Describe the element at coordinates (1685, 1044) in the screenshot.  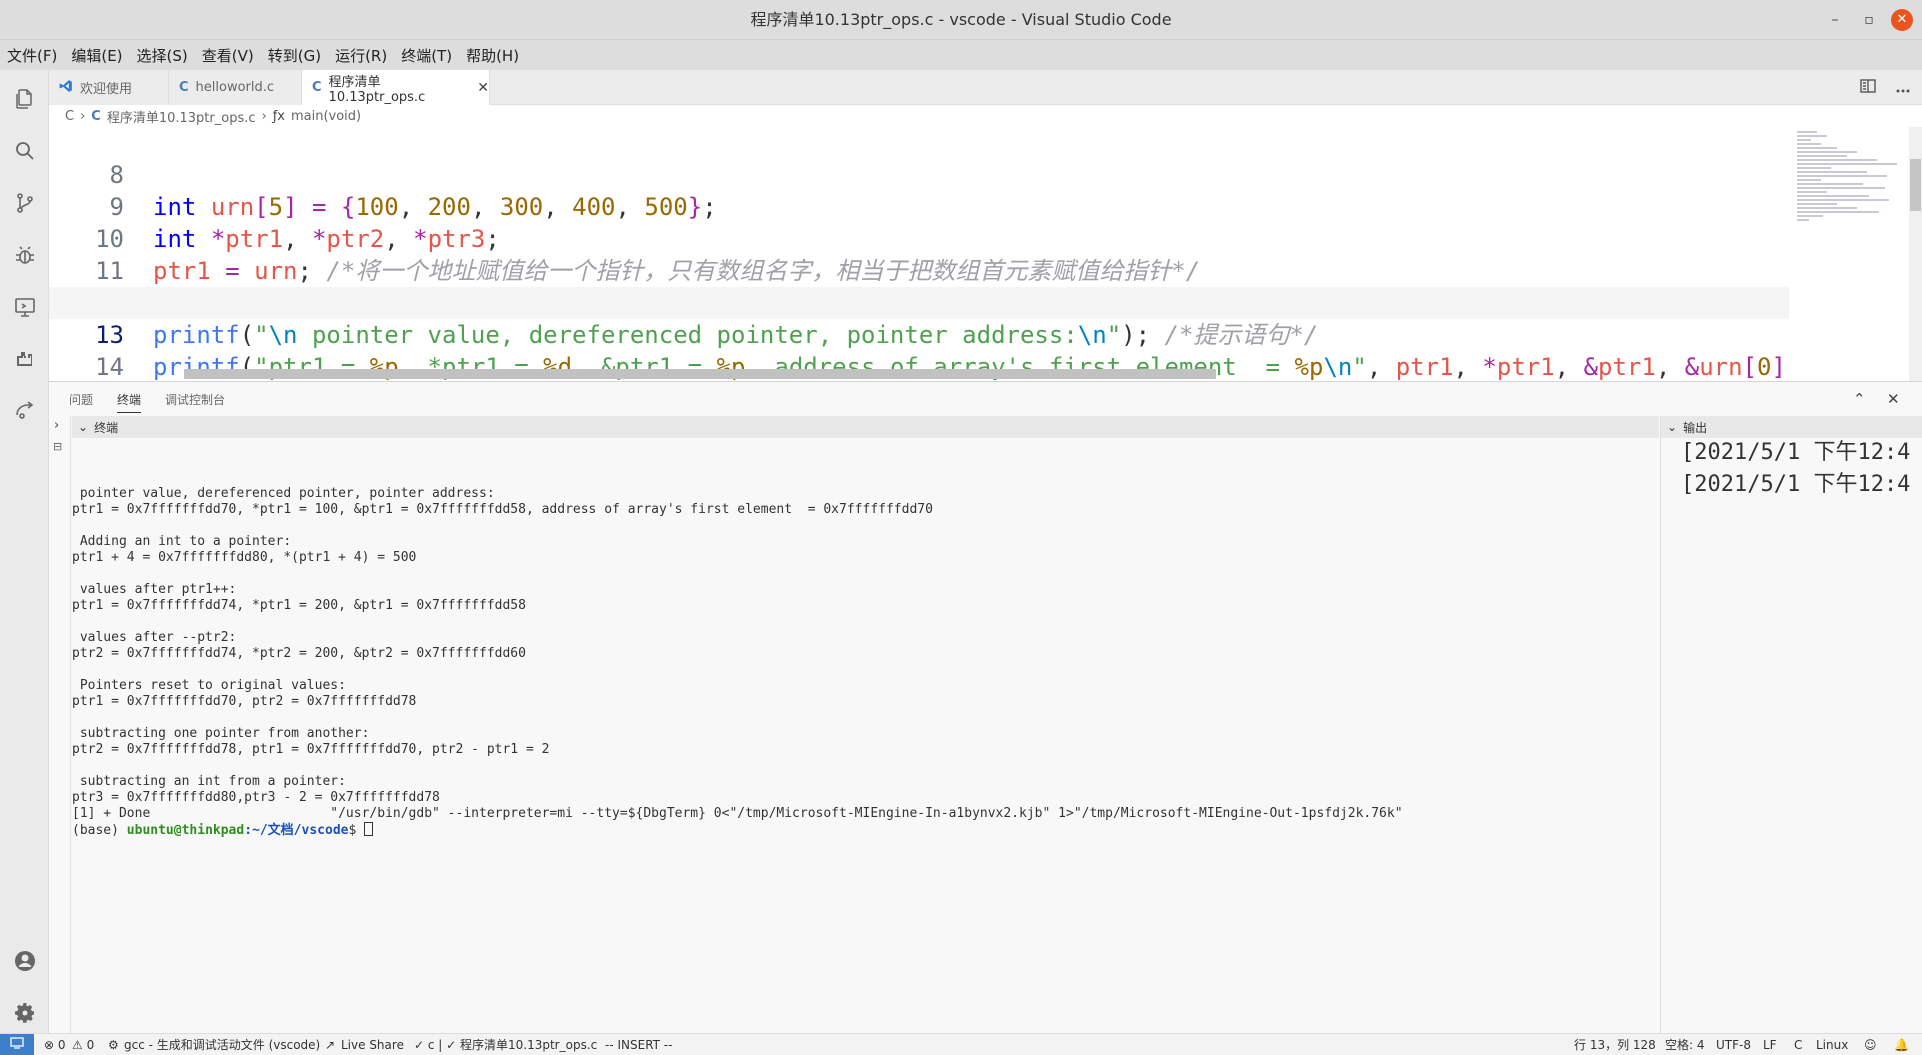
I see `indentation: 空格: 4` at that location.